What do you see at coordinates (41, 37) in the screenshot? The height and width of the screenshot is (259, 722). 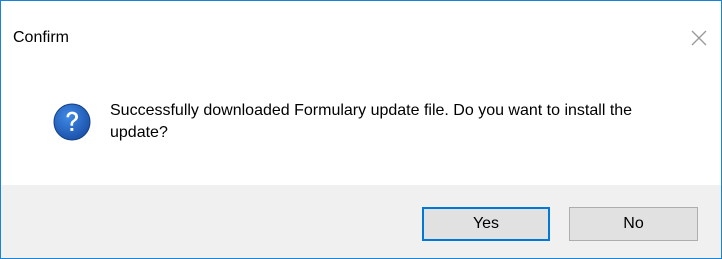 I see `dialog-title: Confirm` at bounding box center [41, 37].